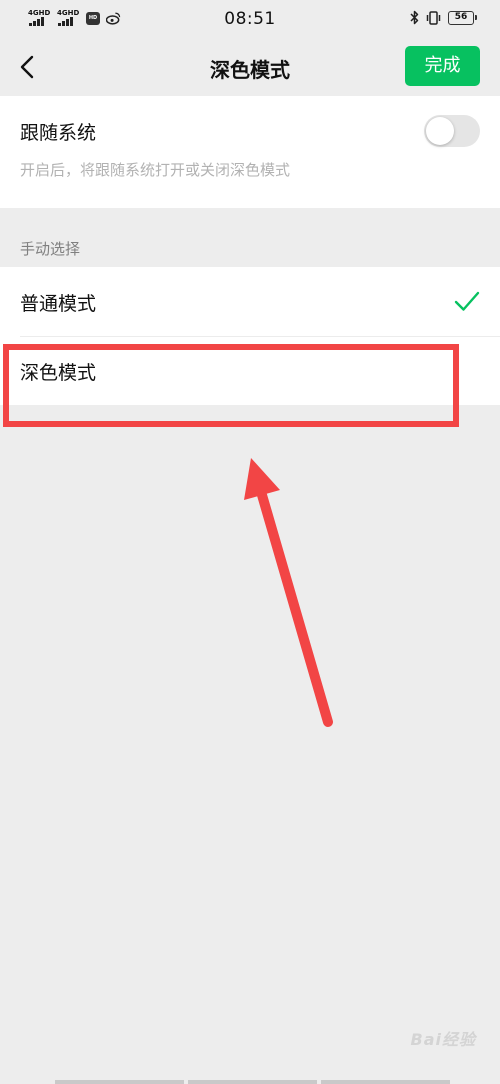 The width and height of the screenshot is (500, 1084). Describe the element at coordinates (467, 301) in the screenshot. I see `checkmark-icon` at that location.